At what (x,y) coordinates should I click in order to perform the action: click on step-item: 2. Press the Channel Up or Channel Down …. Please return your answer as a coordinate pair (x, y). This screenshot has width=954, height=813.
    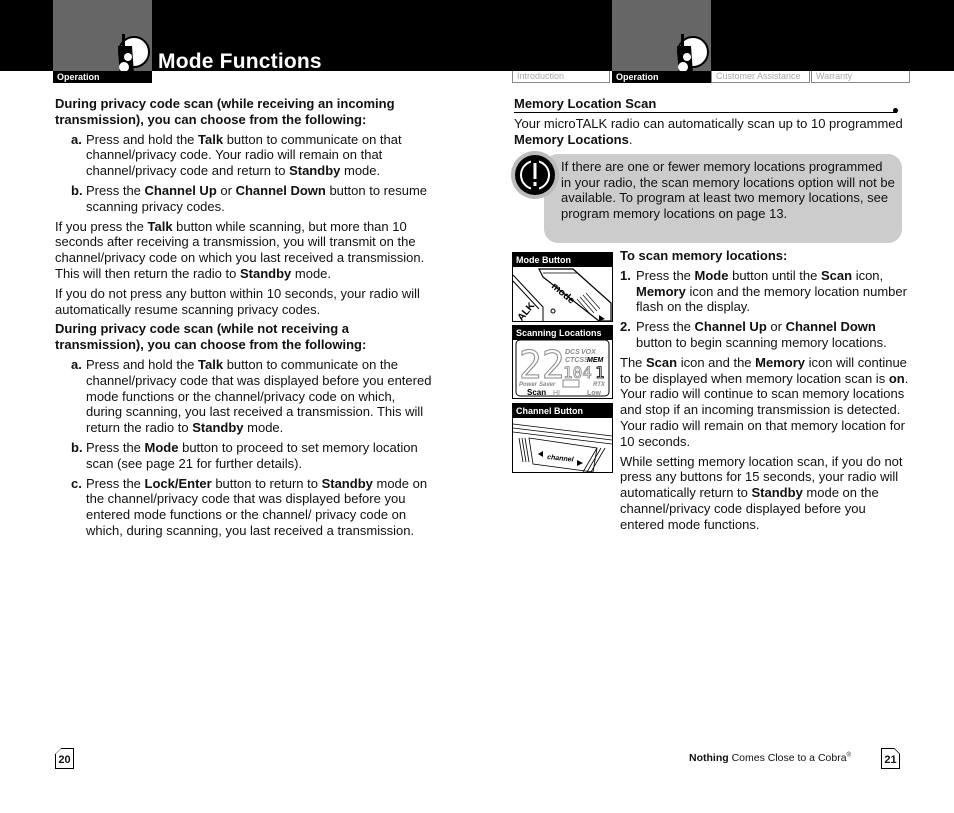
    Looking at the image, I should click on (753, 334).